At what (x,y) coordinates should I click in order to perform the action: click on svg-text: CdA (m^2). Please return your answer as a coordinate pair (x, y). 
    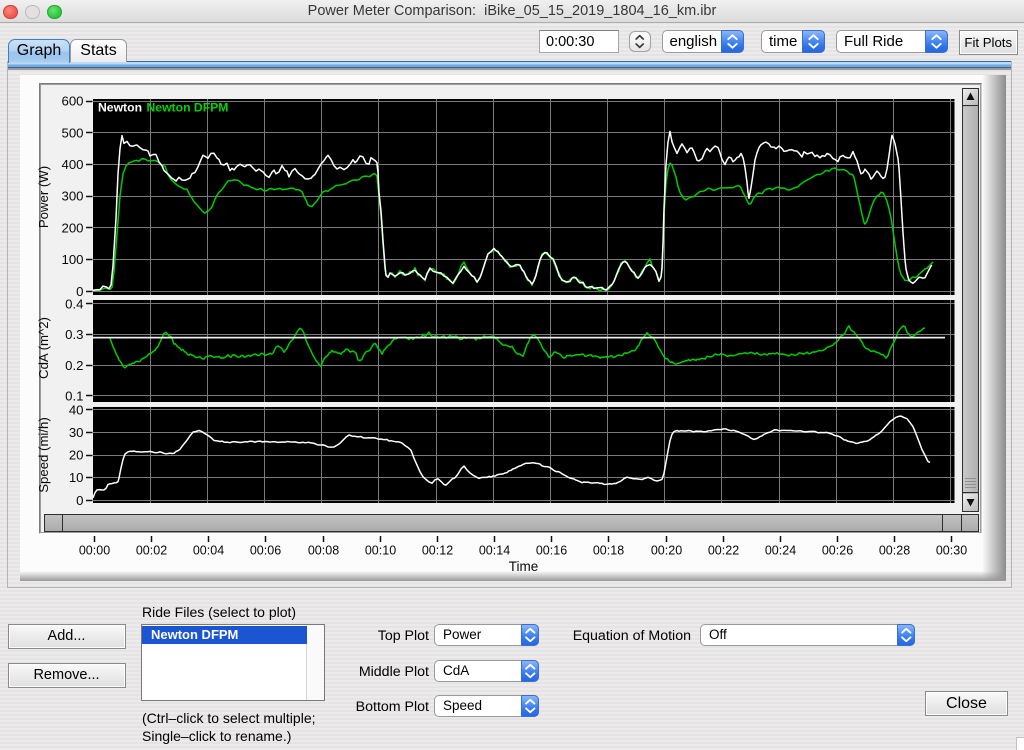
    Looking at the image, I should click on (43, 348).